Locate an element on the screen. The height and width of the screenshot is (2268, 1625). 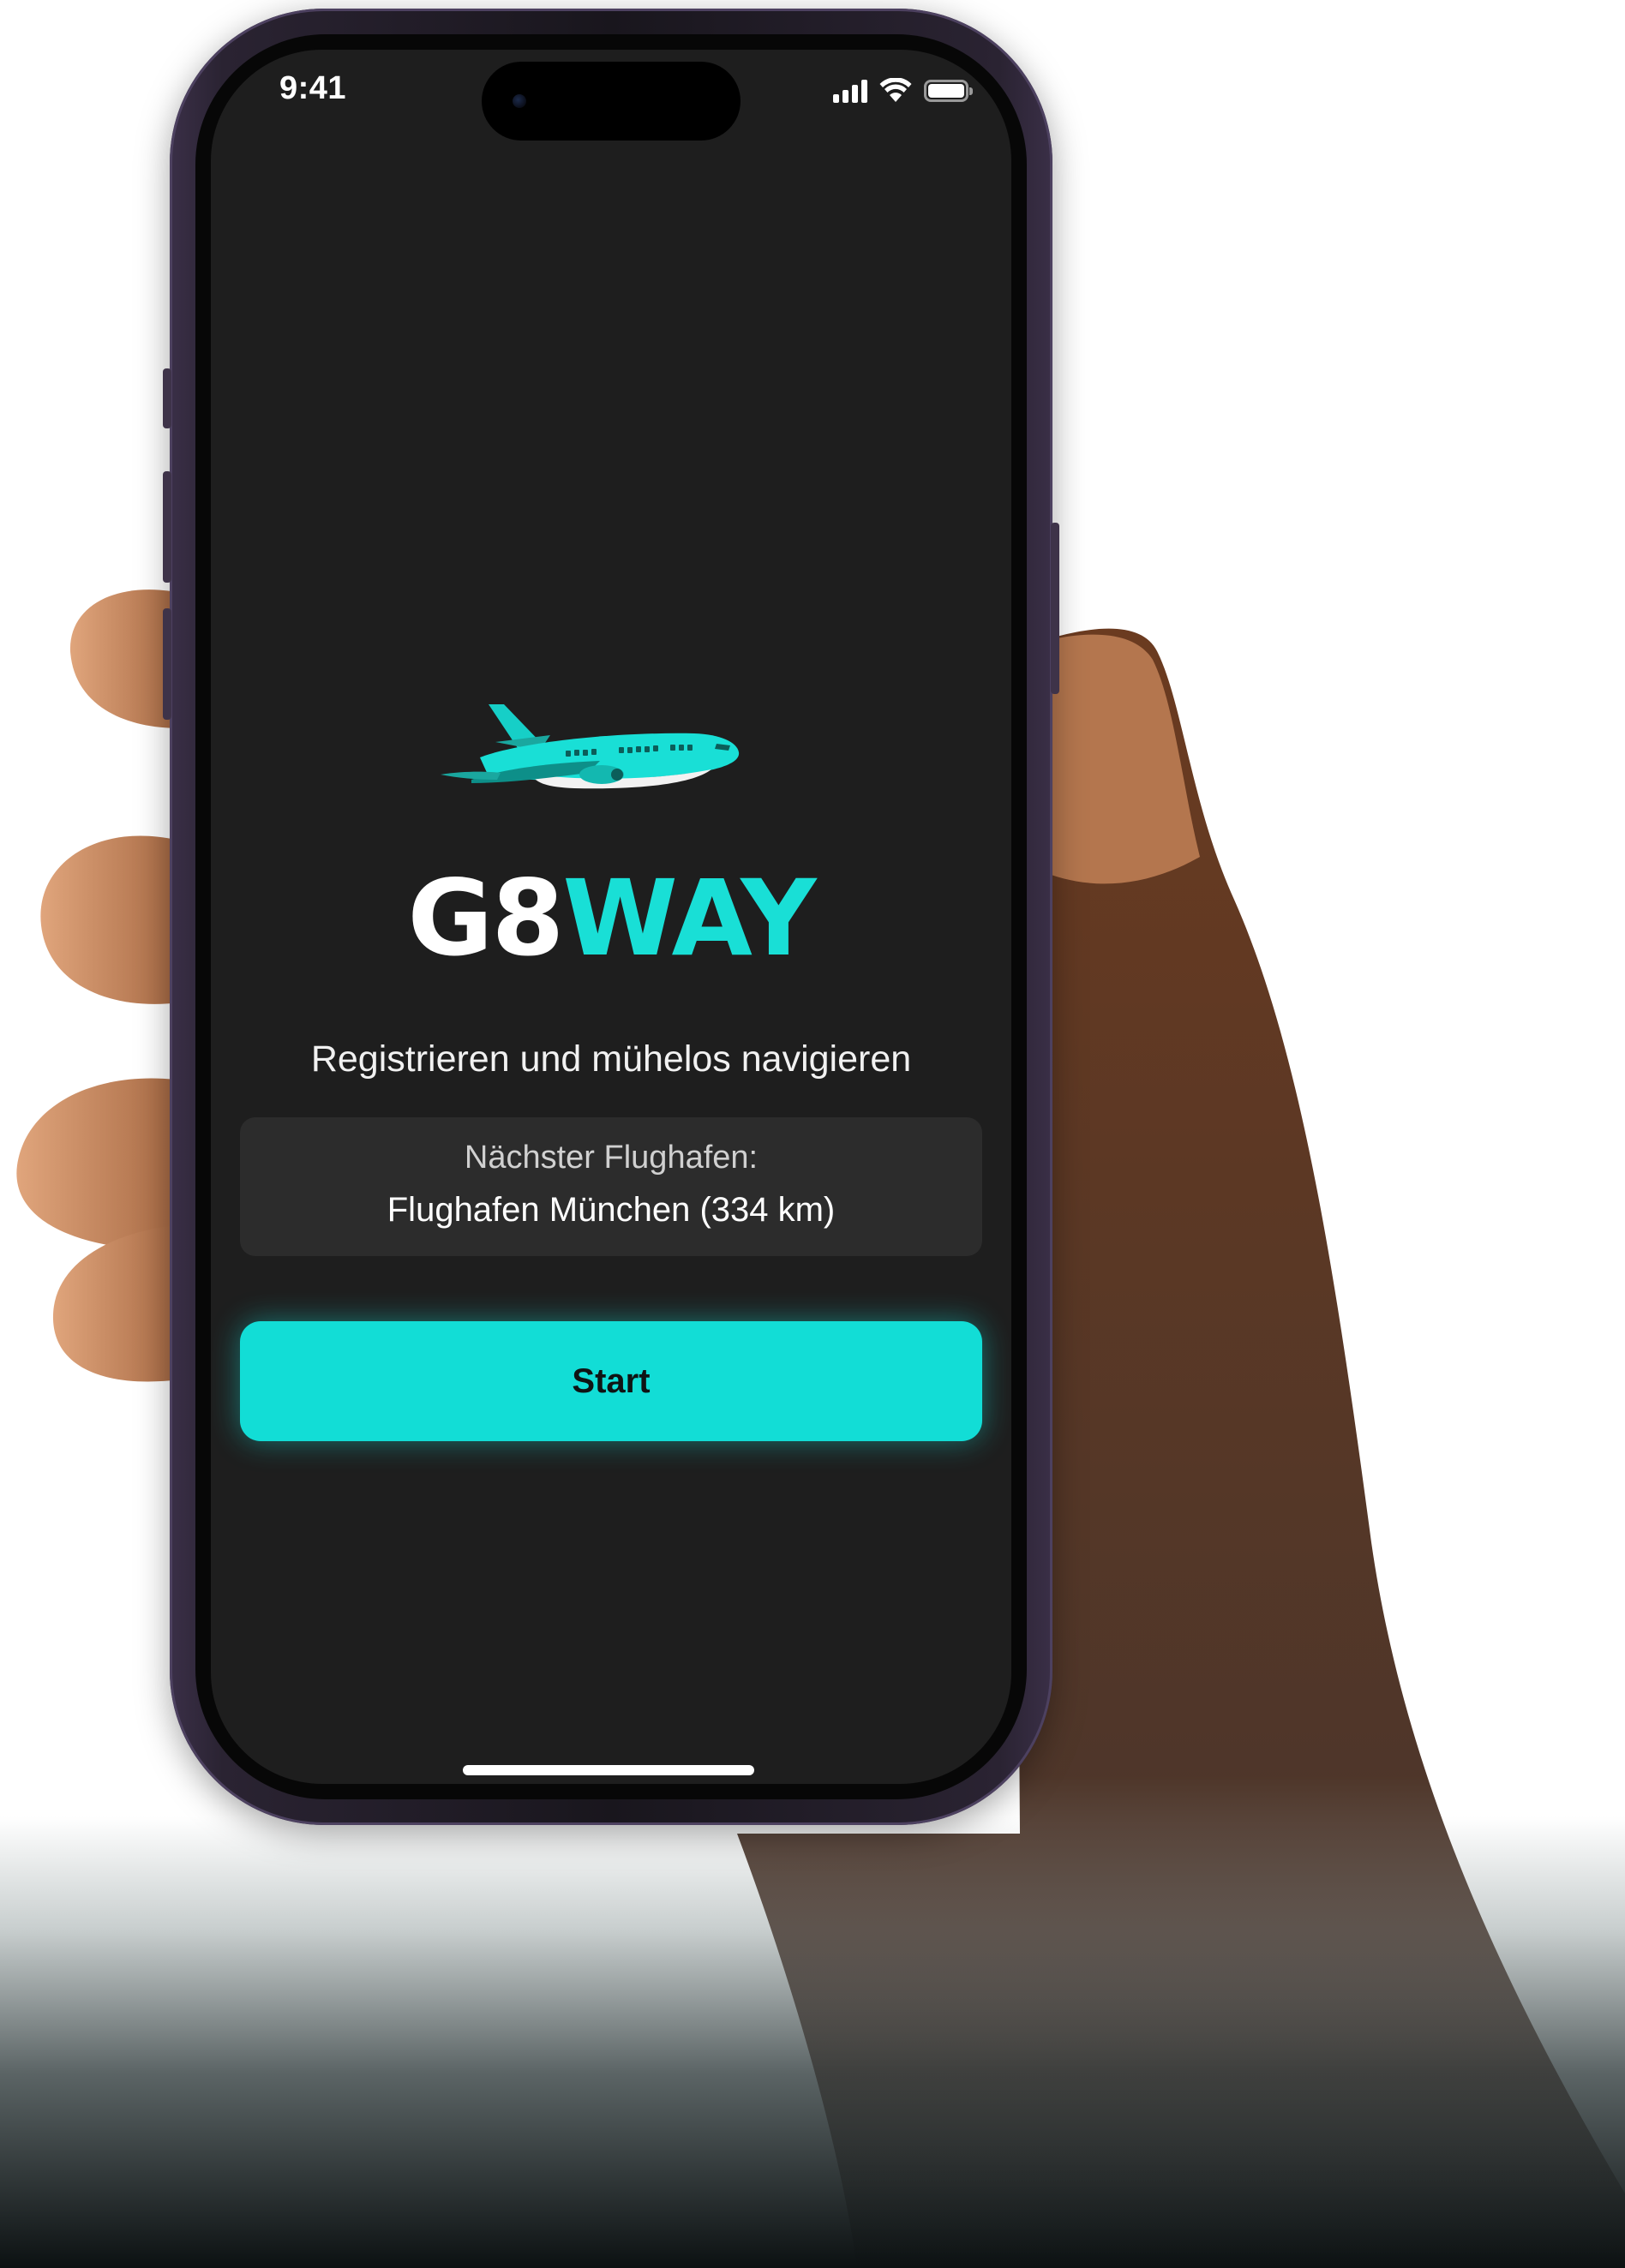
status-time: 9:41 is located at coordinates (313, 88).